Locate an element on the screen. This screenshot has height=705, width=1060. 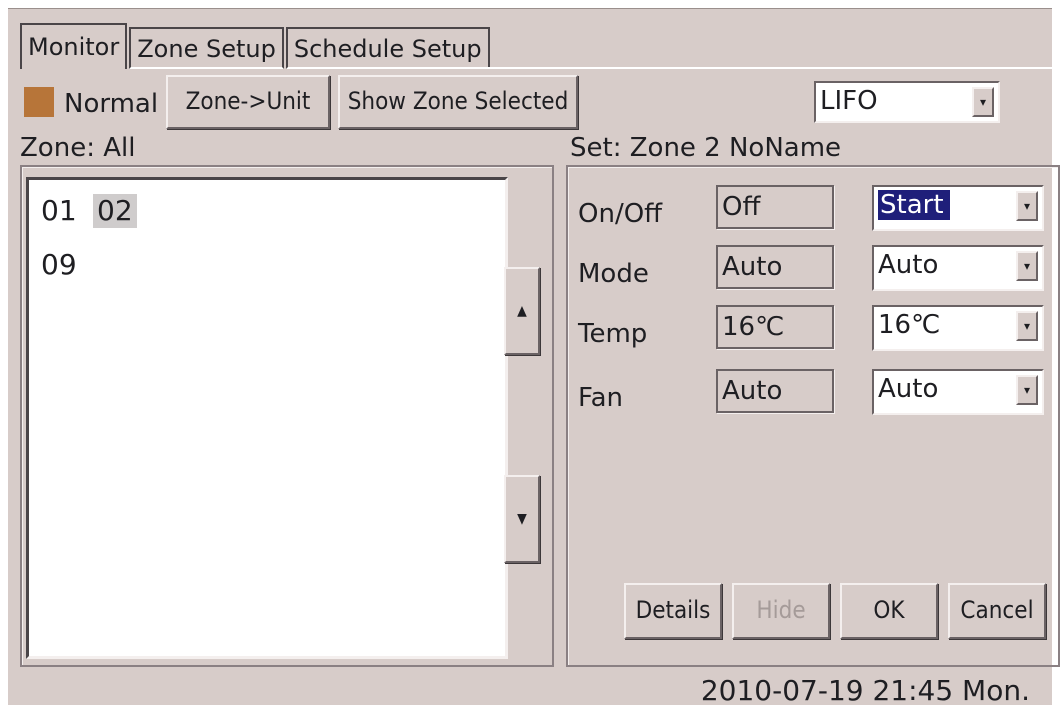
tab-monitor: Monitor is located at coordinates (74, 46).